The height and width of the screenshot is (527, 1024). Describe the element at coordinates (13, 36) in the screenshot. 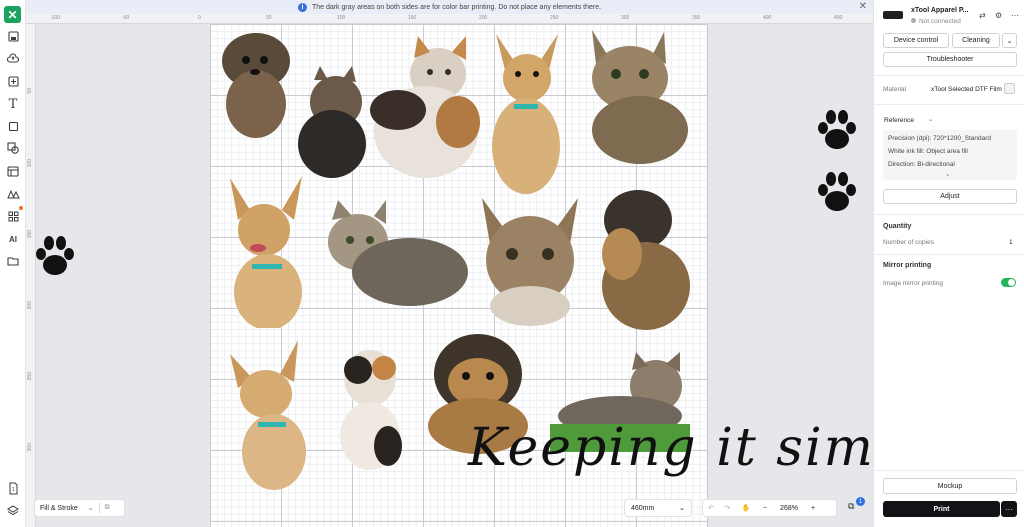

I see `save-icon` at that location.